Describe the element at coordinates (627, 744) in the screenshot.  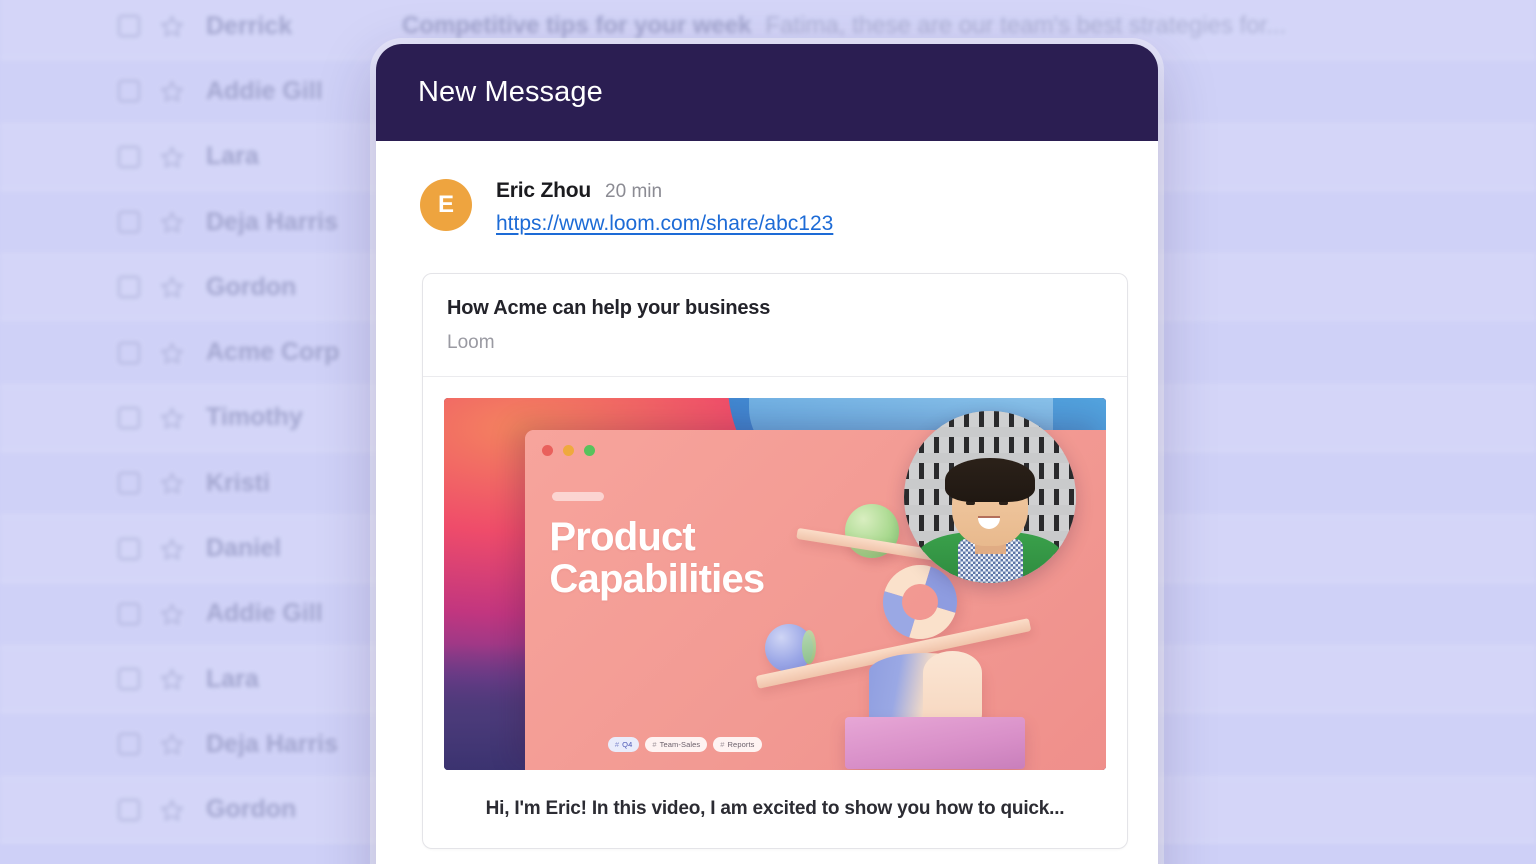
I see `slide-tag-label: Q4` at that location.